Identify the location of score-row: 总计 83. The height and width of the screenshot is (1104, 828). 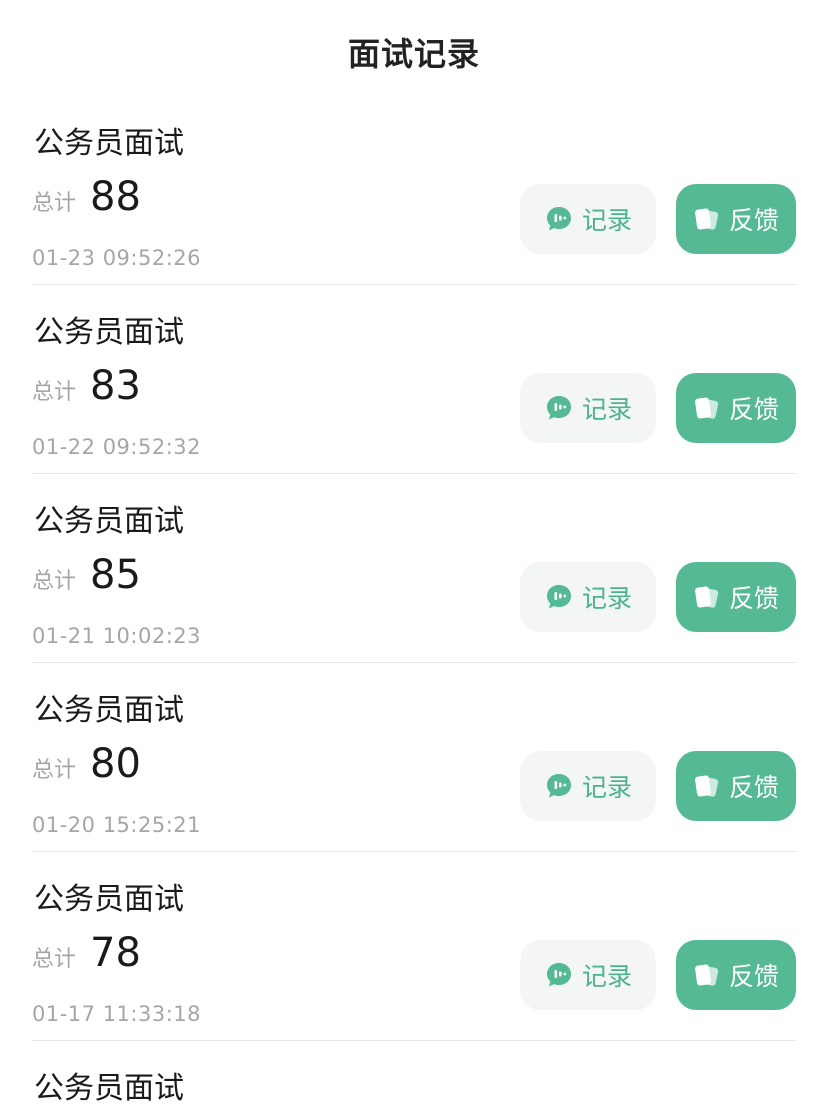
(86, 386).